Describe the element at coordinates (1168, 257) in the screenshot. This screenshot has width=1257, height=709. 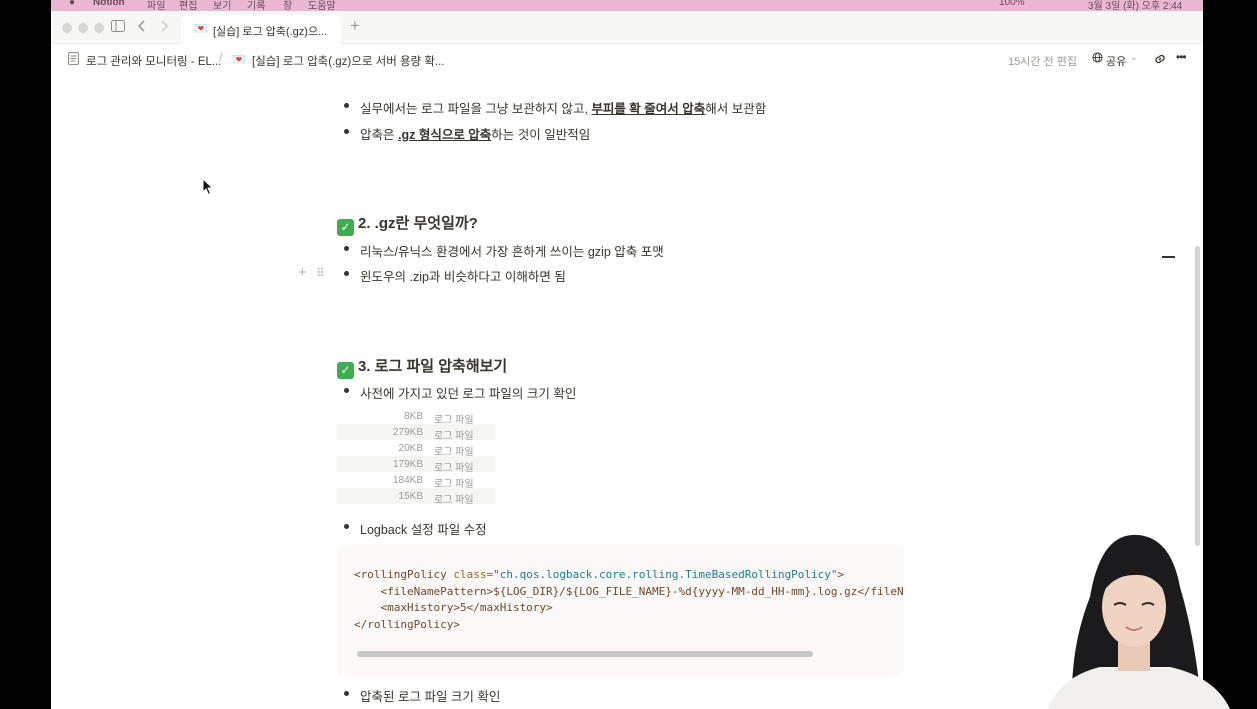
I see `table-of-contents-marker` at that location.